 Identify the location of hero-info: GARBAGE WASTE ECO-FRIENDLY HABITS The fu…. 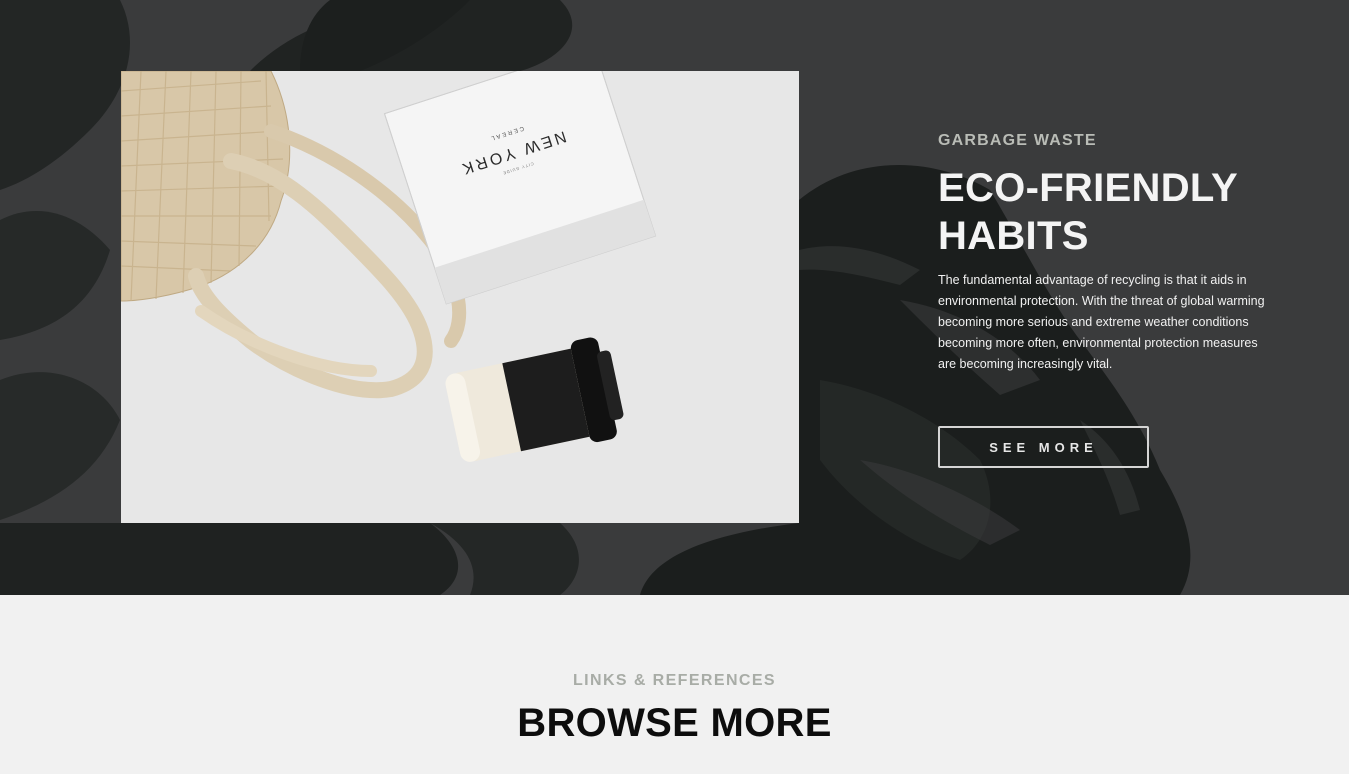
(1108, 300).